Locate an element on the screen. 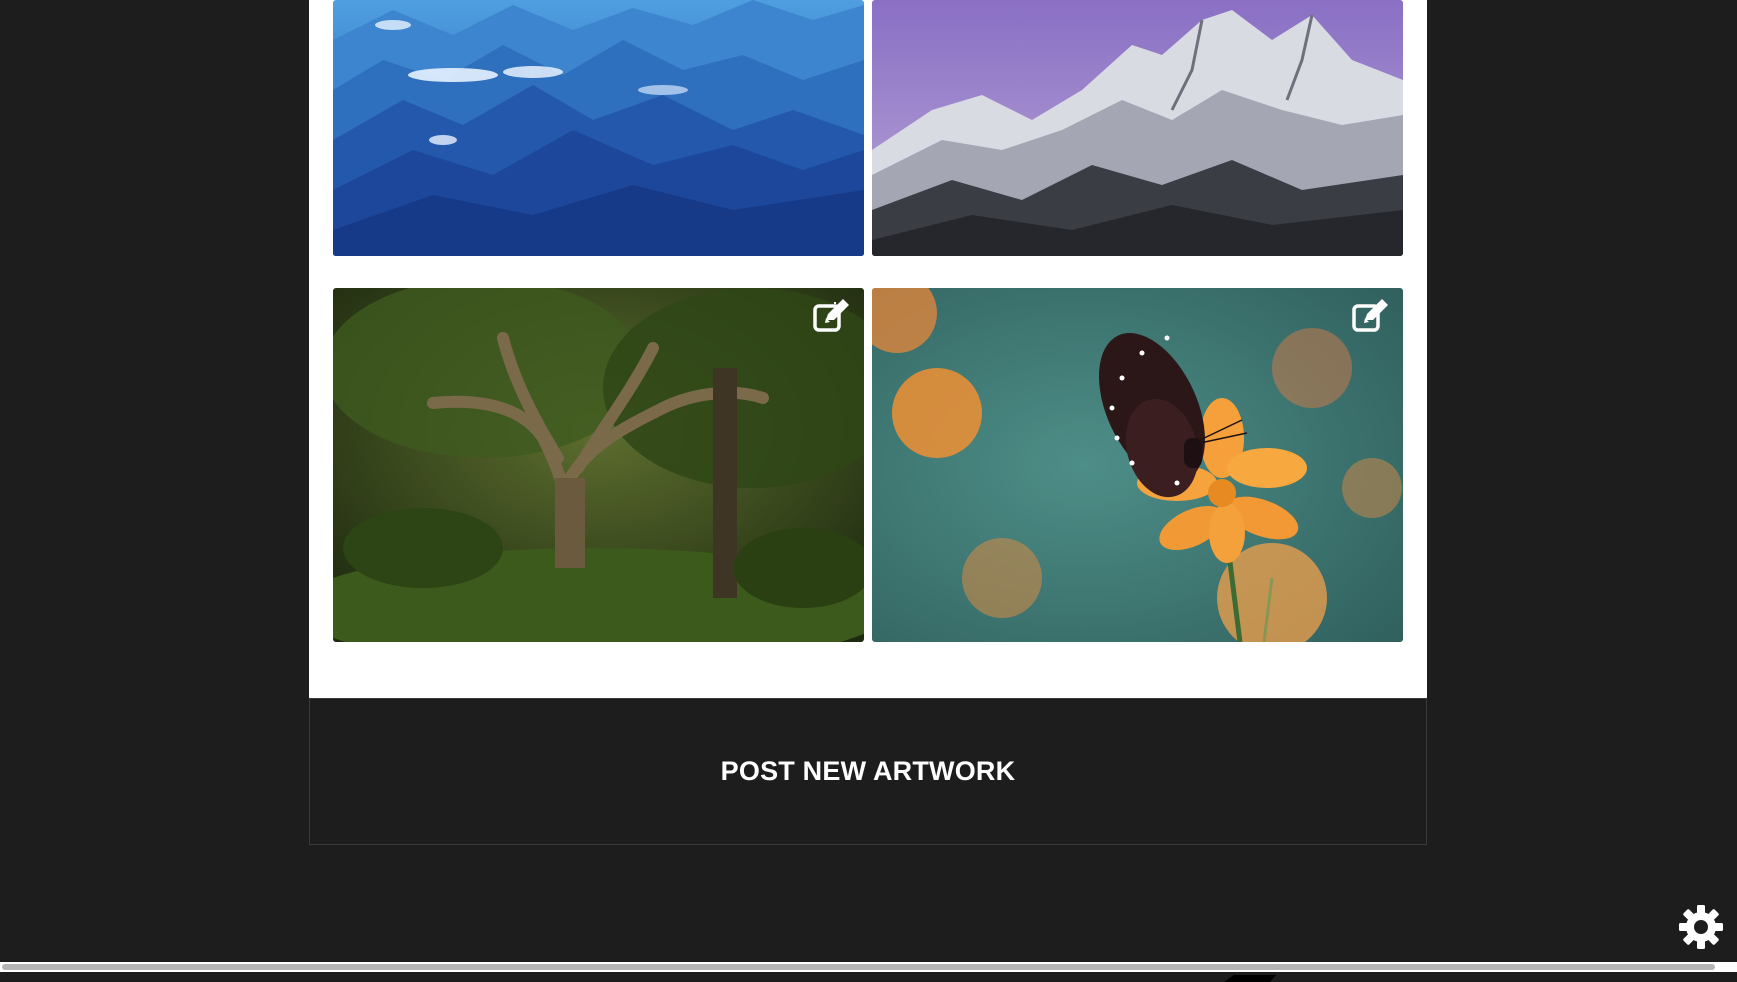 The height and width of the screenshot is (982, 1737). horizontal-scrollbar is located at coordinates (868, 967).